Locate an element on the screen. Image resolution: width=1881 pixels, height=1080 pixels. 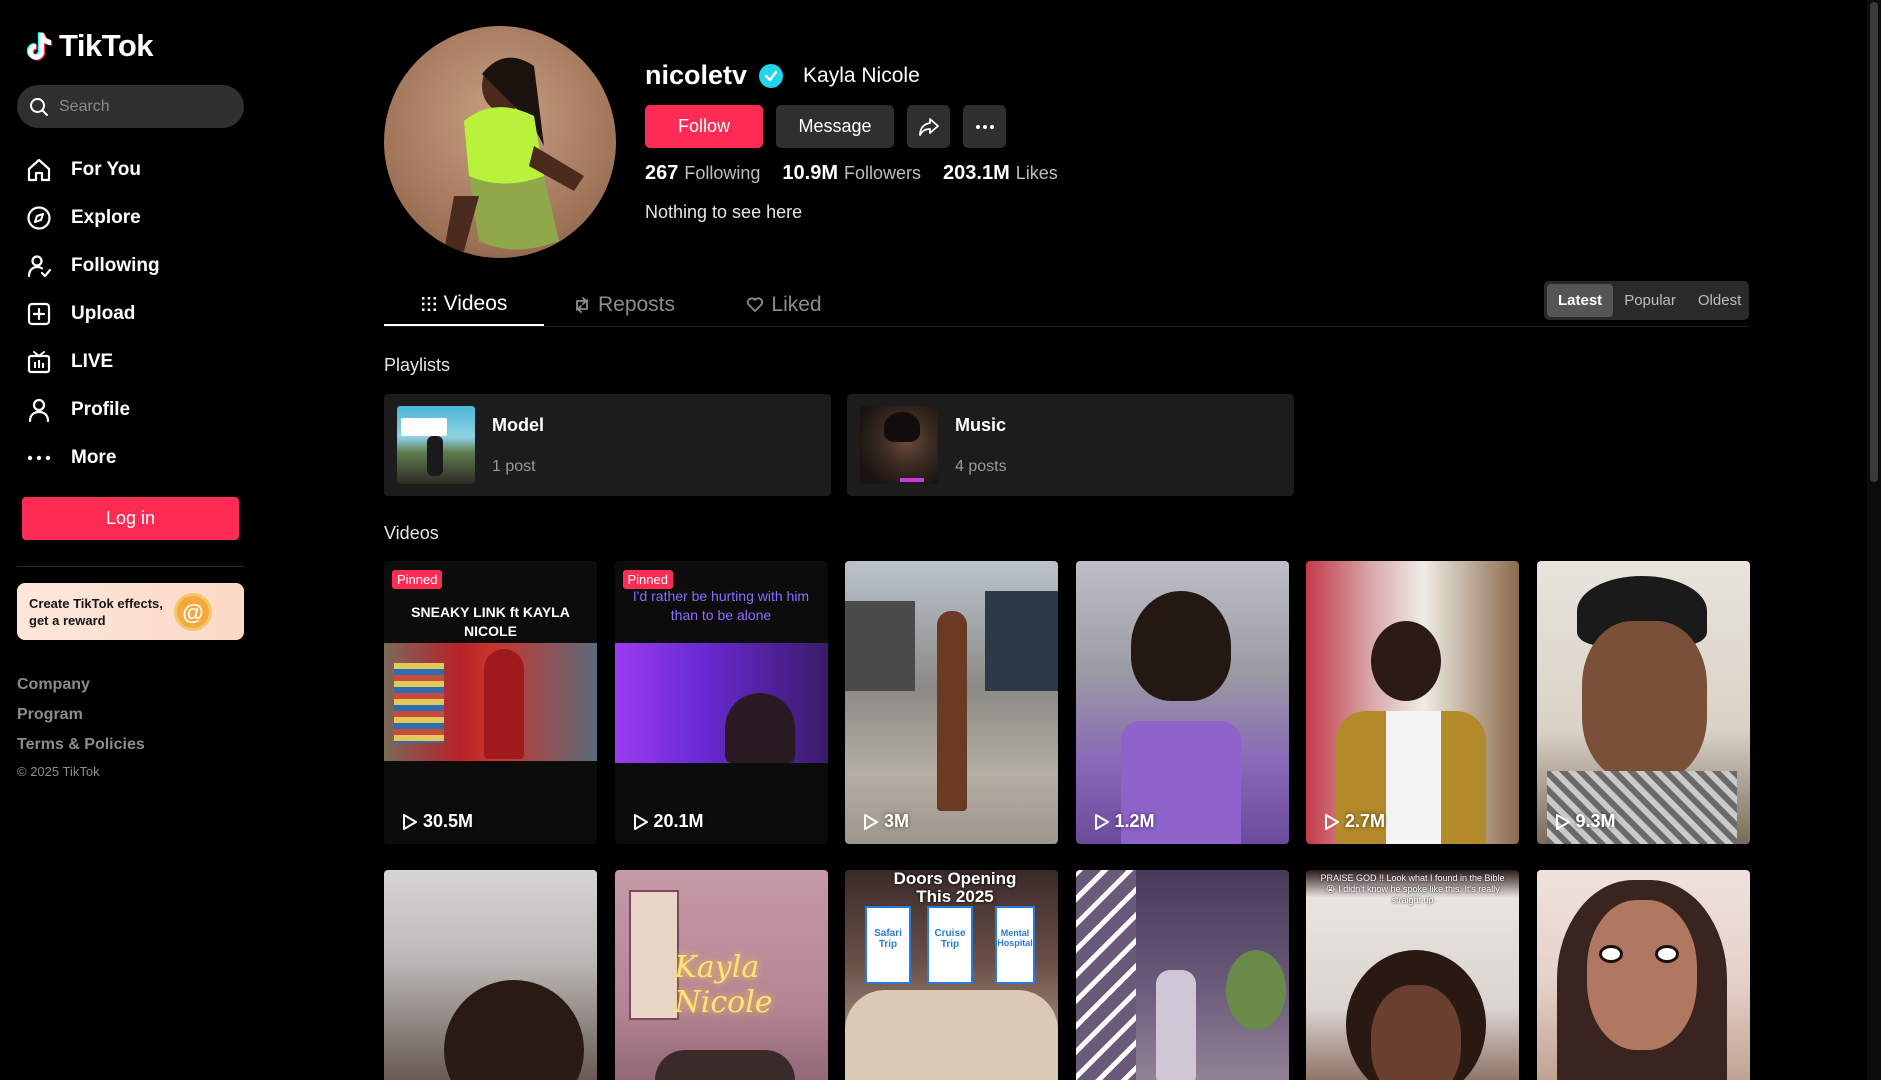
profile-stats: 267 Following 10.9M Followers 203.1M Likes is located at coordinates (851, 173).